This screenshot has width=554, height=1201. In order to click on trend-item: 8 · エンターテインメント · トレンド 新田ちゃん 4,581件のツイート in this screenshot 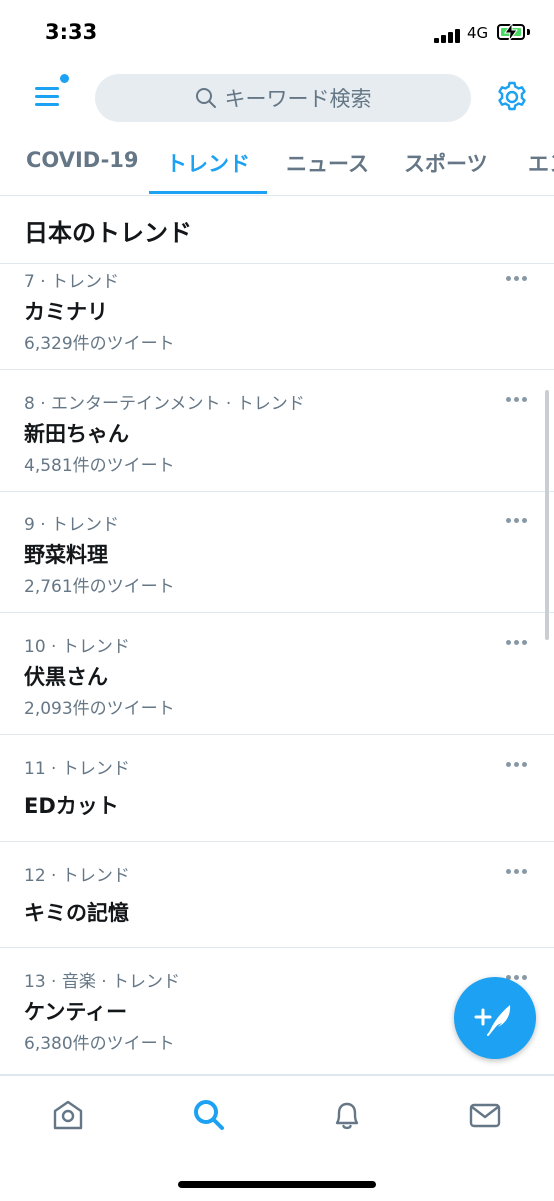, I will do `click(277, 431)`.